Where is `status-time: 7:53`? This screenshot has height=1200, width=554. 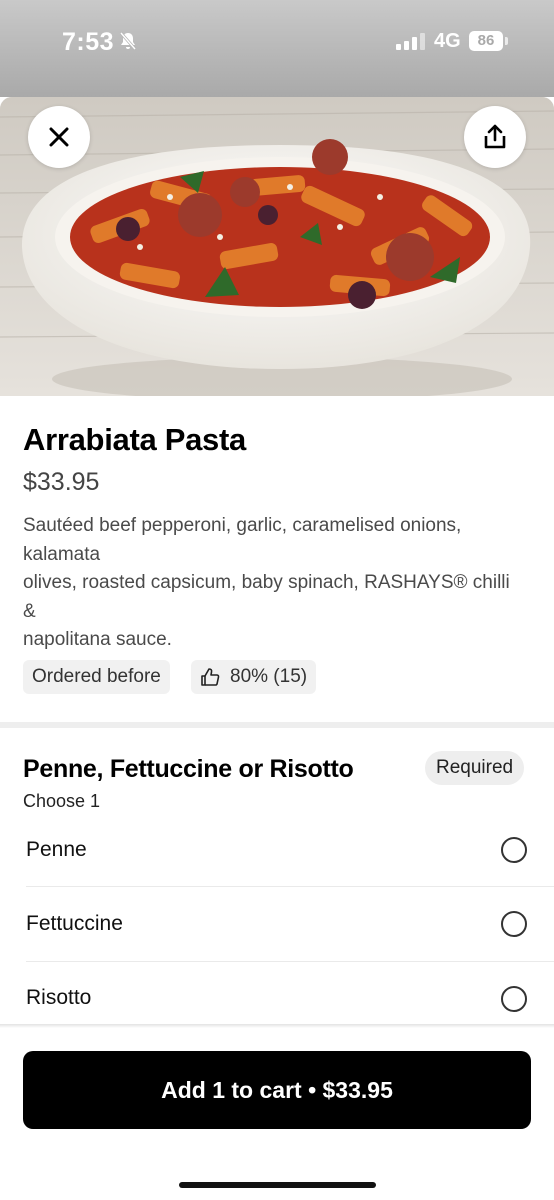 status-time: 7:53 is located at coordinates (88, 42).